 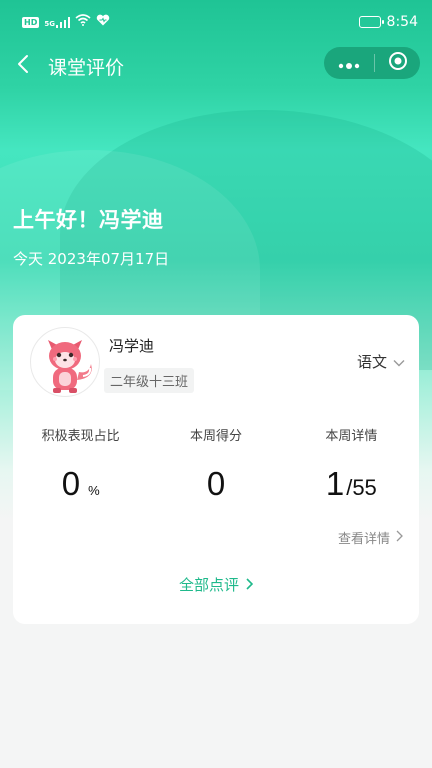 I want to click on signal-icon: 5G, so click(x=57, y=22).